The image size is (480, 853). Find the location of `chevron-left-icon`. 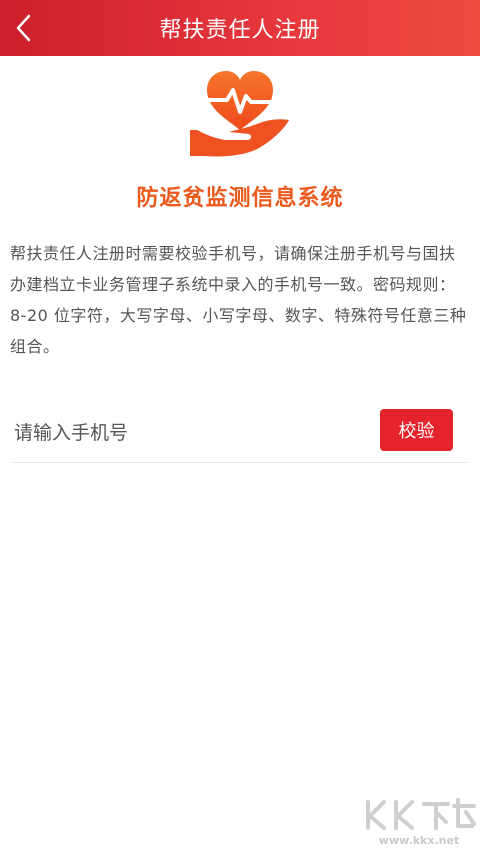

chevron-left-icon is located at coordinates (23, 28).